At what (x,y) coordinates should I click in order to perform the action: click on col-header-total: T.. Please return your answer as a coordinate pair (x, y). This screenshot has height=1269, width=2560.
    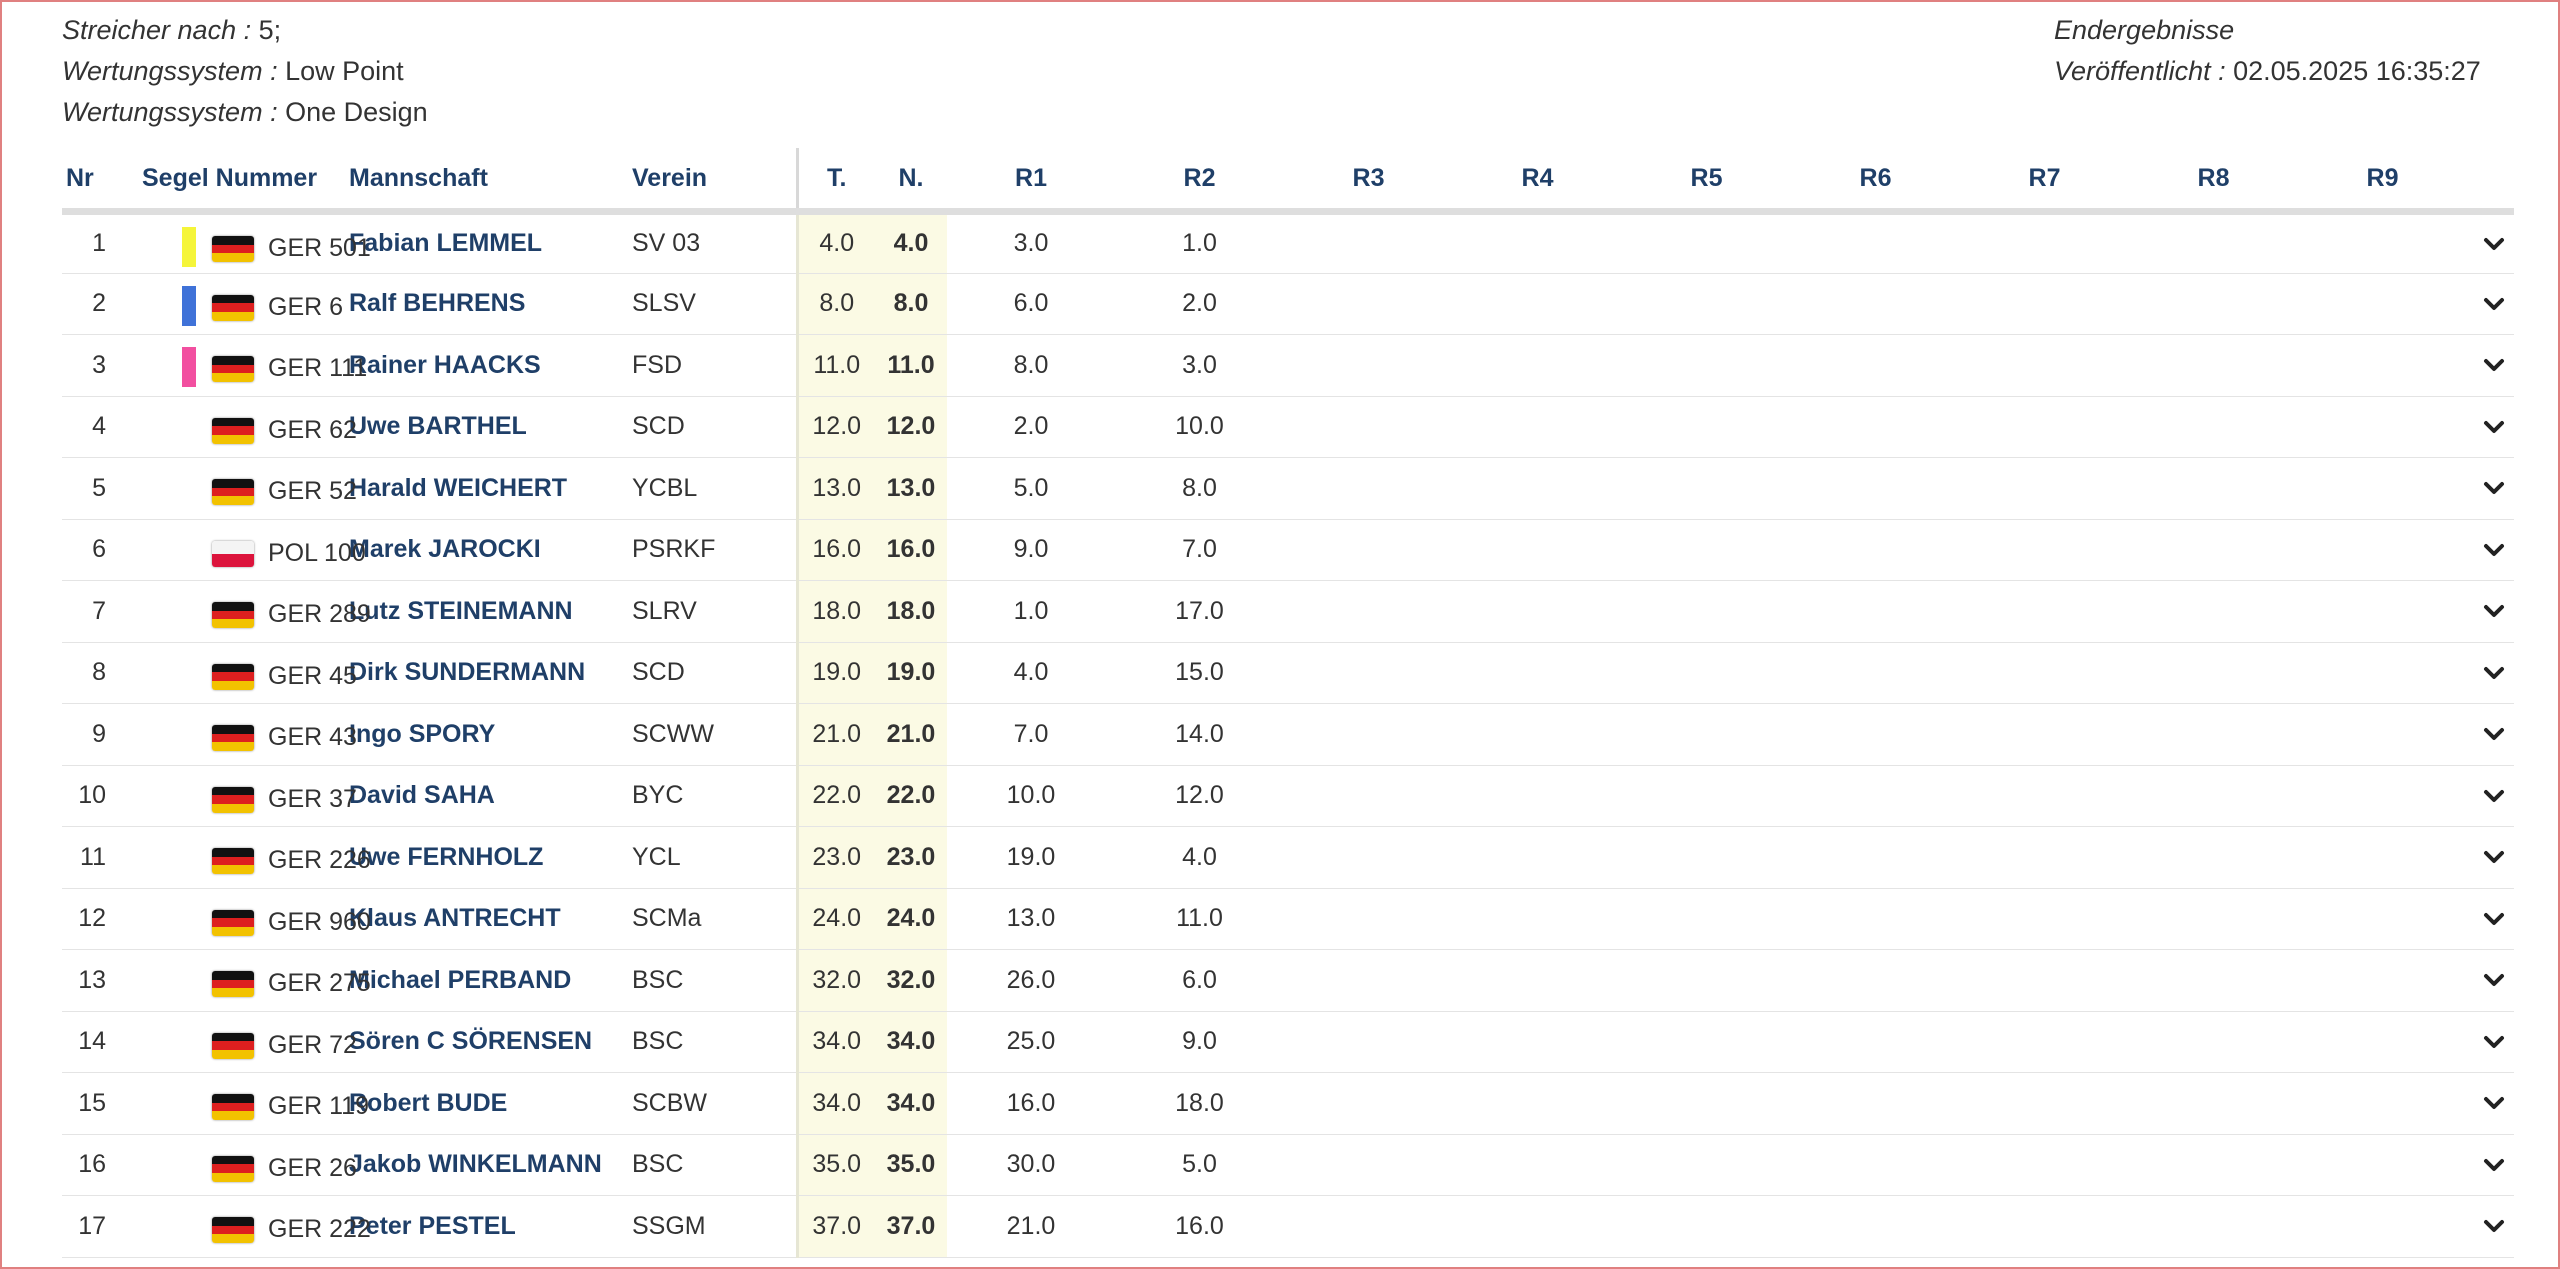
    Looking at the image, I should click on (835, 181).